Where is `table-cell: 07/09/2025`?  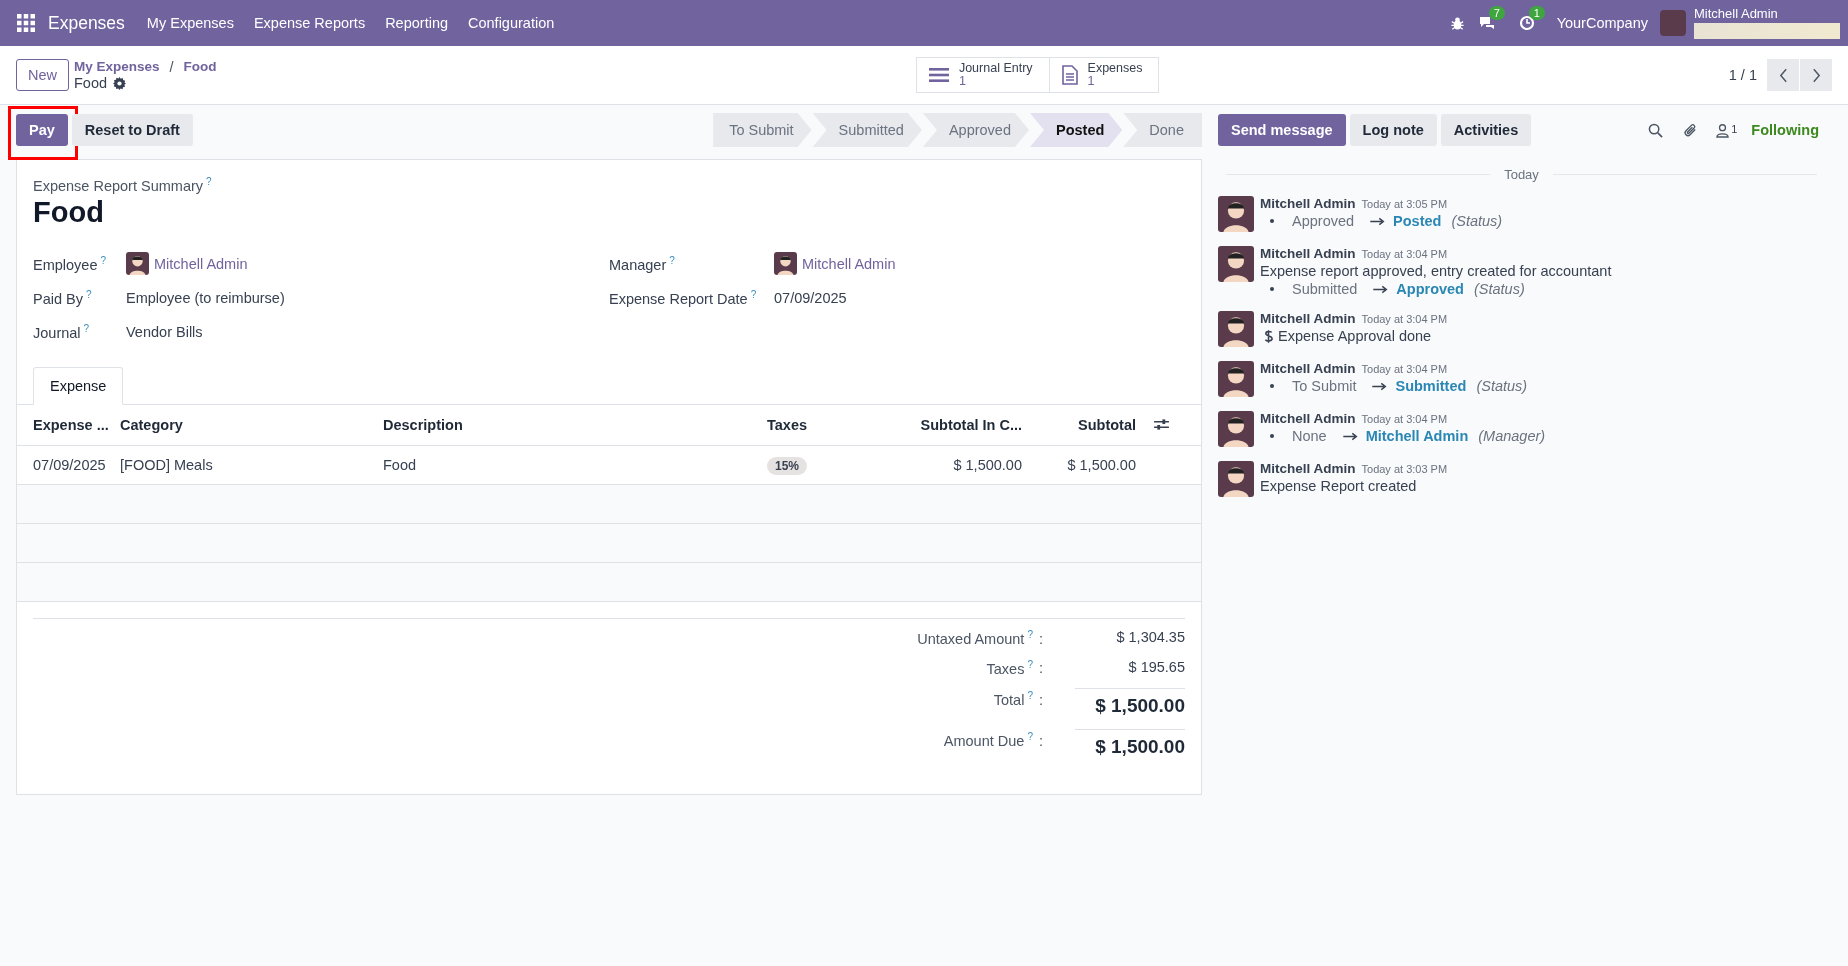 table-cell: 07/09/2025 is located at coordinates (69, 464).